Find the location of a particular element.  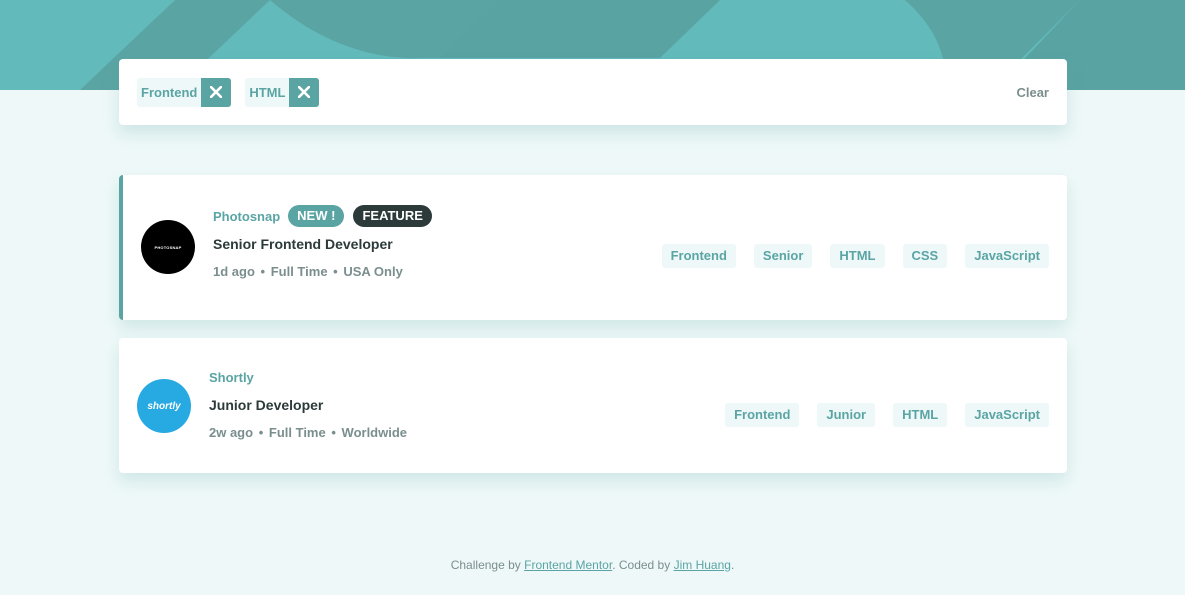

logo-text: shortly is located at coordinates (164, 406).